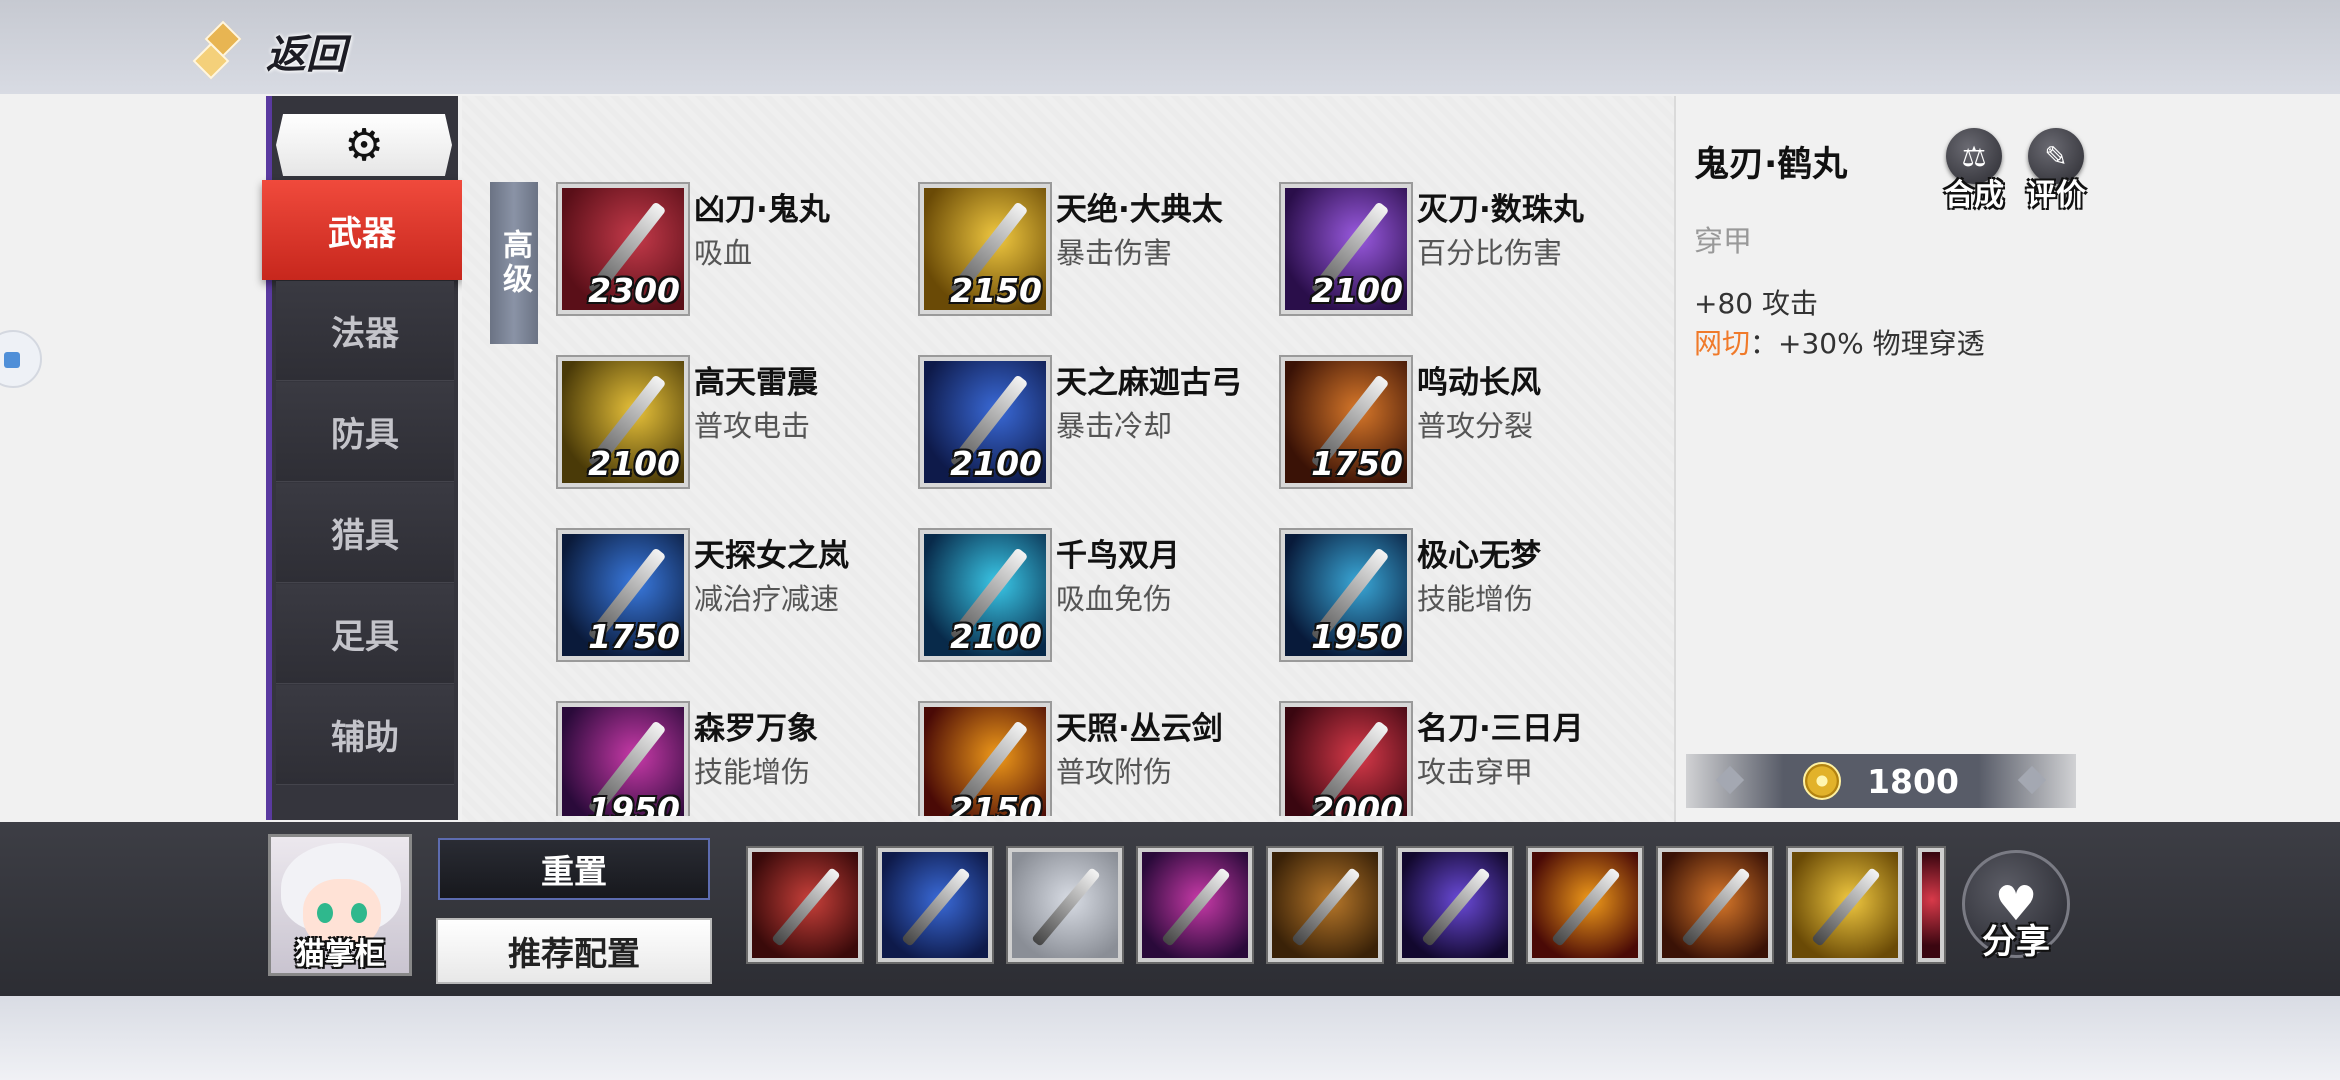  What do you see at coordinates (1881, 343) in the screenshot?
I see `passive-text: +30% 物理穿透` at bounding box center [1881, 343].